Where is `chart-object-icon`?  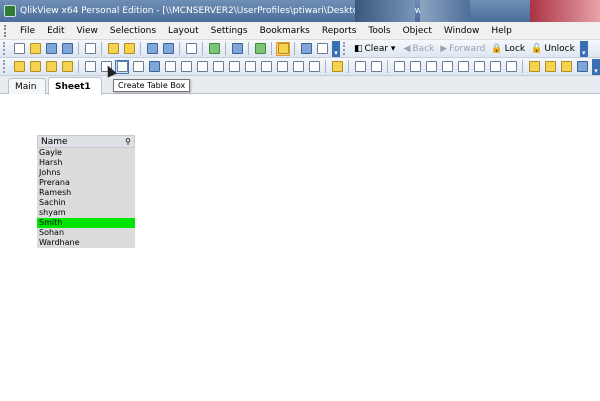
chart-object-icon is located at coordinates (154, 67).